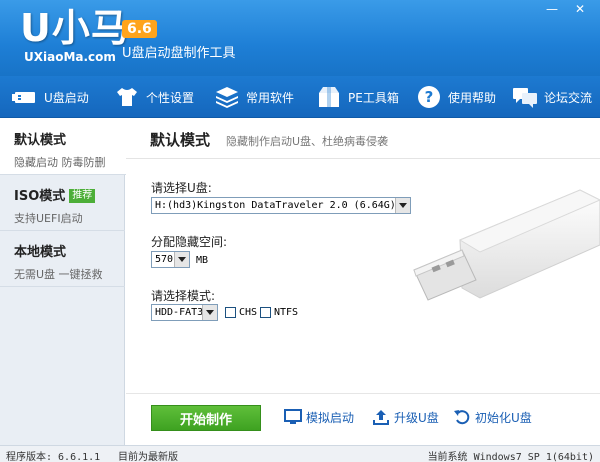 The height and width of the screenshot is (462, 600). What do you see at coordinates (60, 162) in the screenshot?
I see `sidebar-item-subtitle: 隐藏启动 防毒防删` at bounding box center [60, 162].